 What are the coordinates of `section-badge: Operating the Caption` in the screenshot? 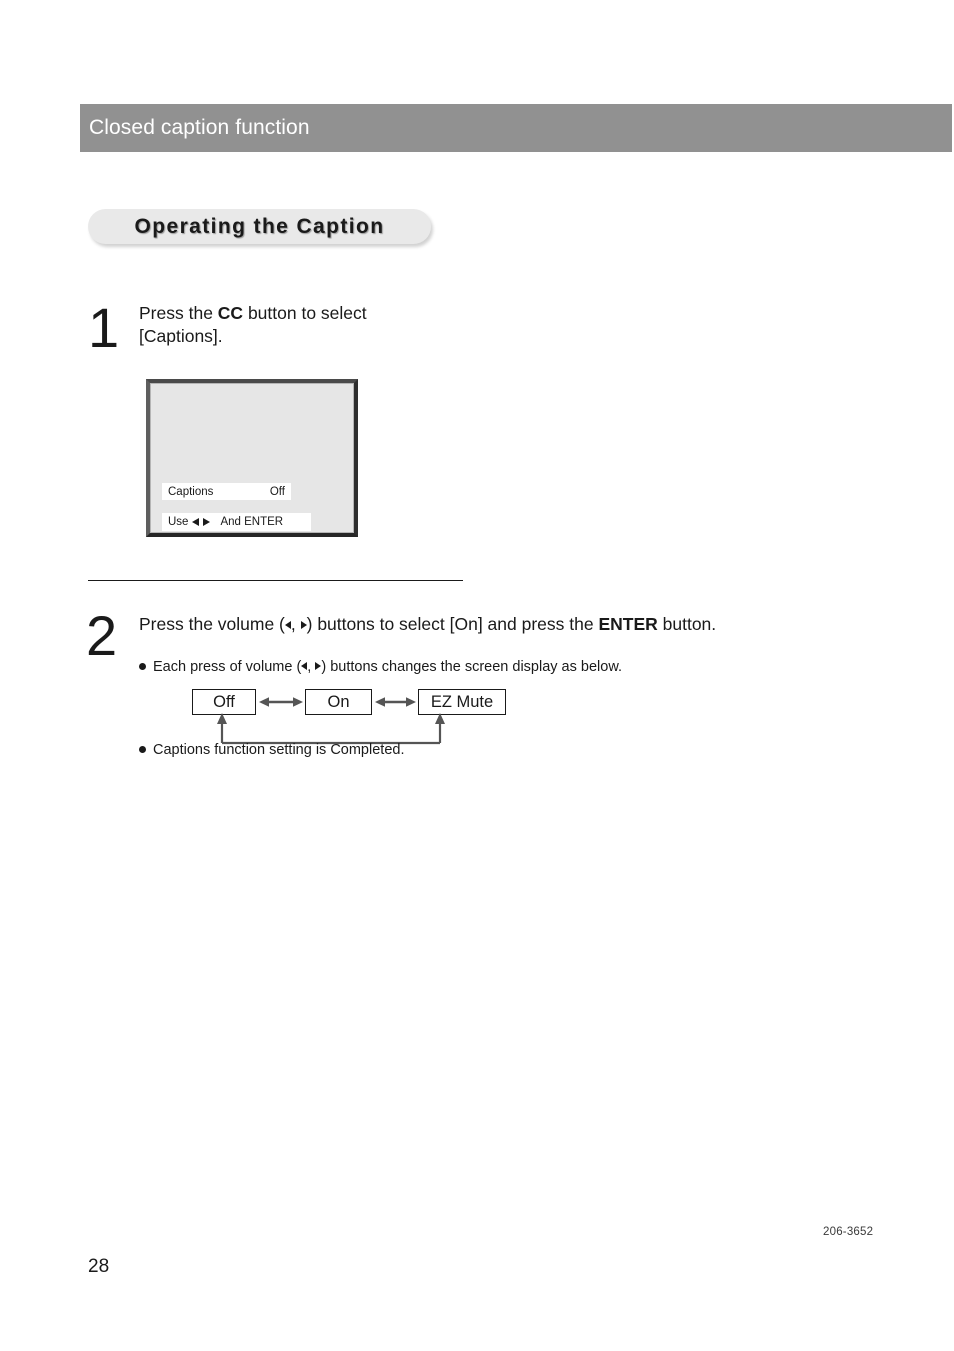 It's located at (259, 226).